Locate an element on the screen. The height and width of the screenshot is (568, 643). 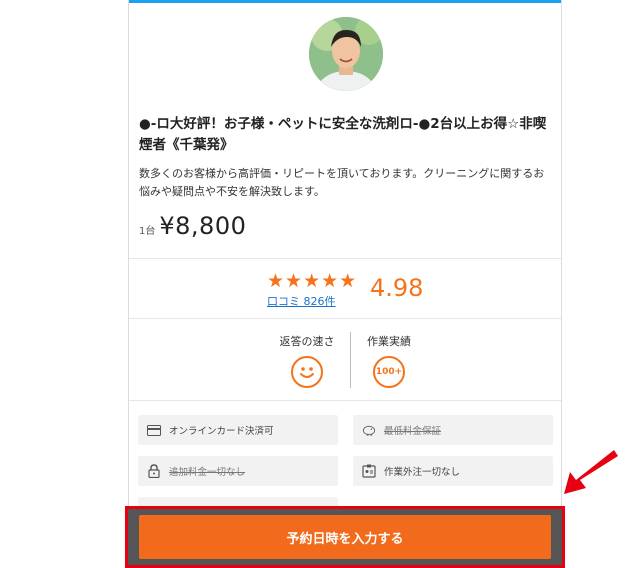
feature-card-min-price: 最低料金保証 is located at coordinates (453, 430).